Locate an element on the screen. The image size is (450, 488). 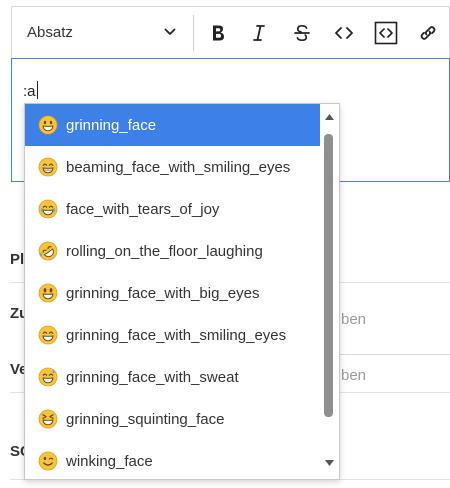
emoji-suggestion-label: beaming_face_with_smiling_eyes is located at coordinates (178, 167).